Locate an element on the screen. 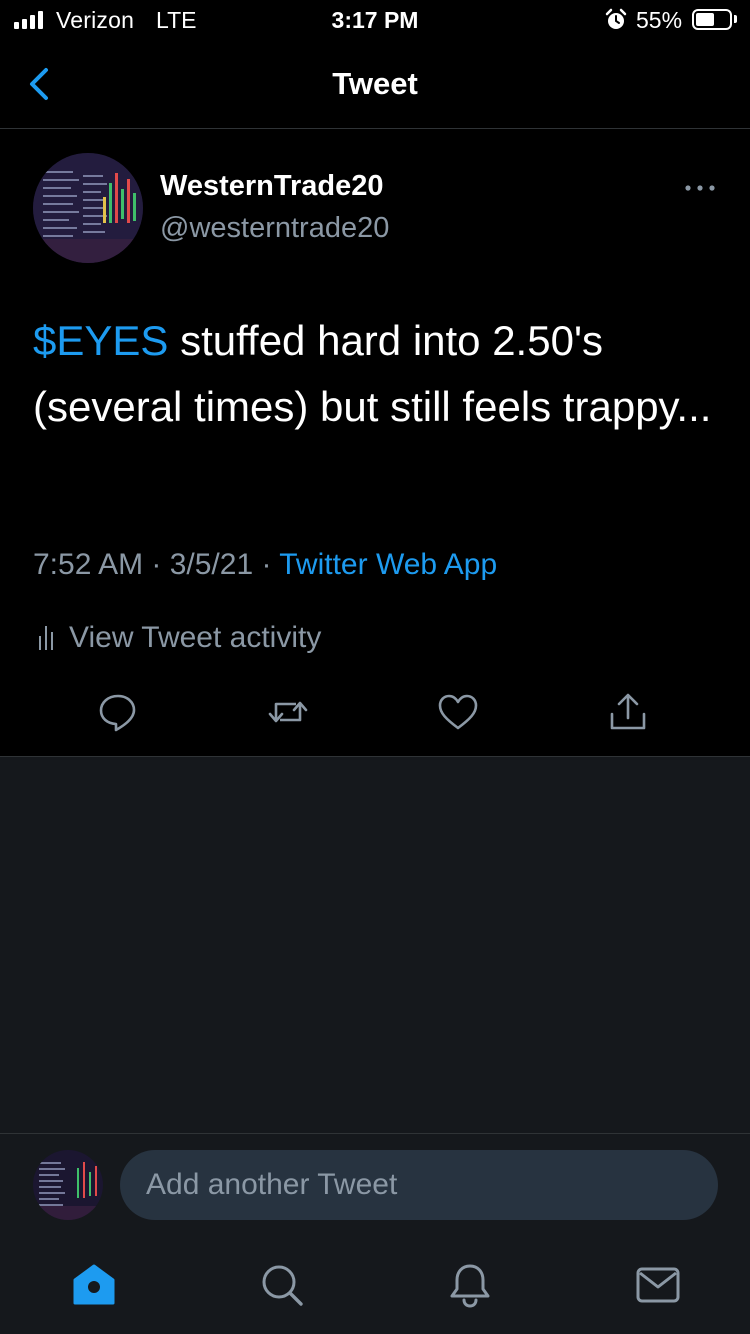 This screenshot has width=750, height=1334. notifications-icon is located at coordinates (470, 1285).